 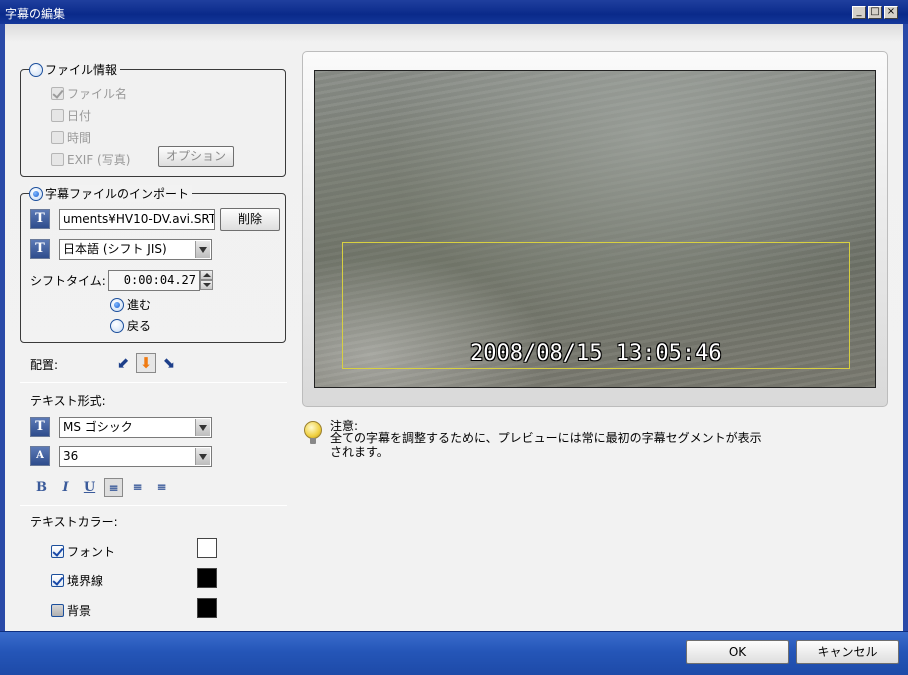 What do you see at coordinates (40, 427) in the screenshot?
I see `font-icon: T` at bounding box center [40, 427].